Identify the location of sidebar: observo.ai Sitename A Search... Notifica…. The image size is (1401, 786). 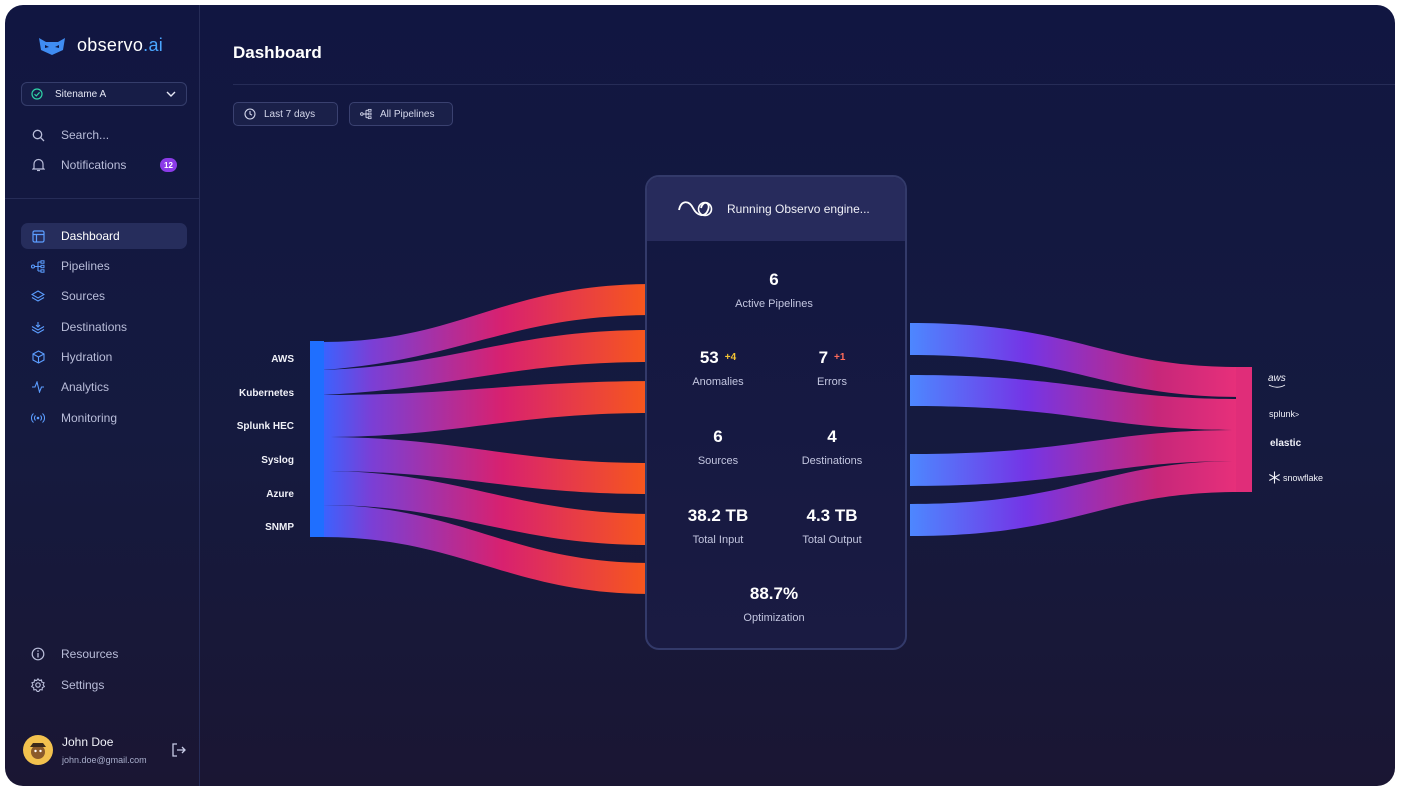
(102, 395).